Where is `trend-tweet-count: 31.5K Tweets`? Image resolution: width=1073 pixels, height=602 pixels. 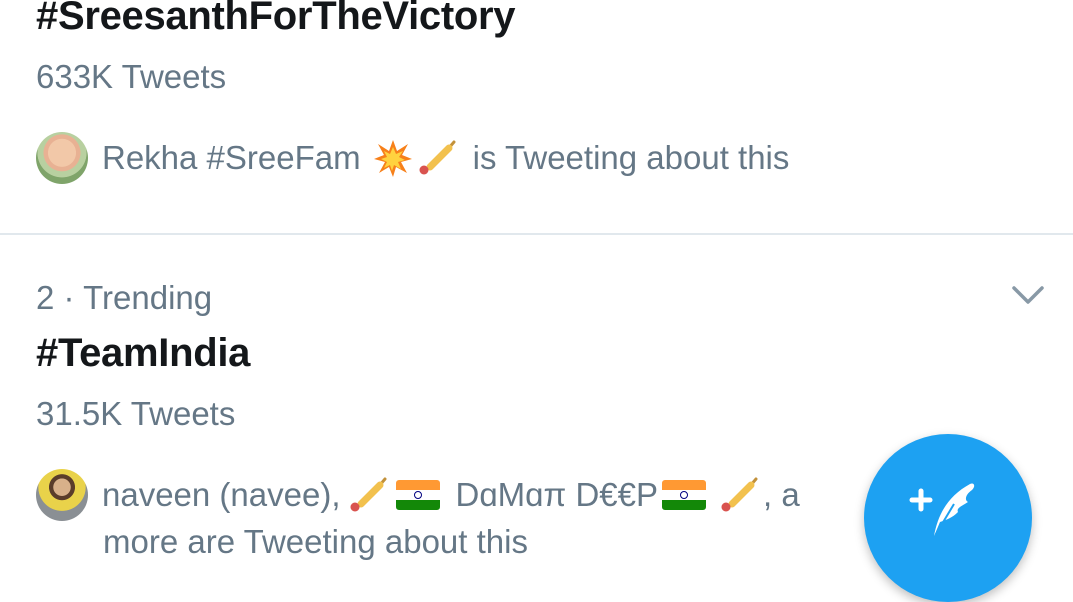 trend-tweet-count: 31.5K Tweets is located at coordinates (136, 413).